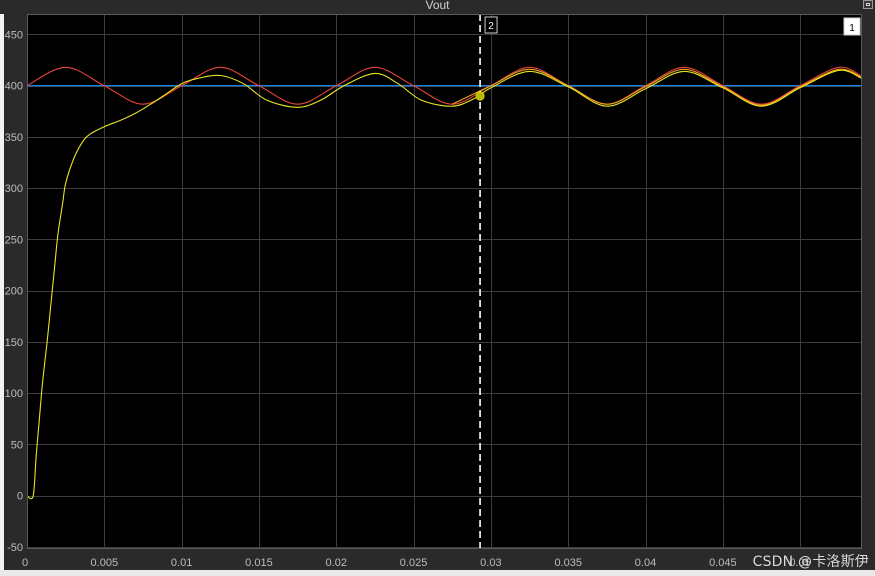 The image size is (875, 576). Describe the element at coordinates (181, 563) in the screenshot. I see `x-tick-label: 0.01` at that location.